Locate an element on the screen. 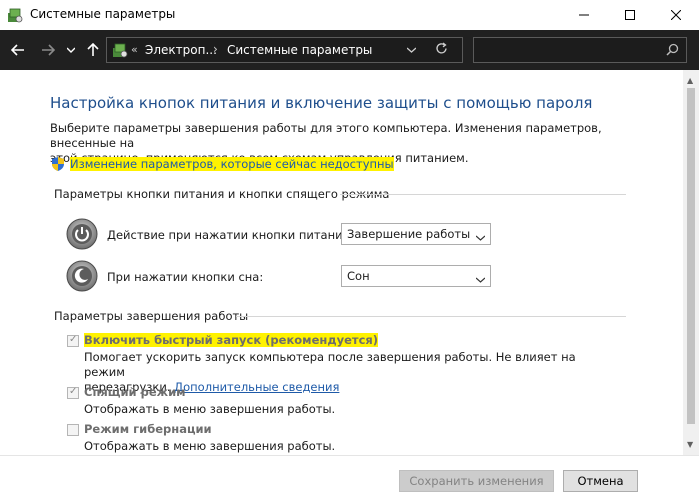 The width and height of the screenshot is (699, 499). title-bar: Системные параметры is located at coordinates (349, 15).